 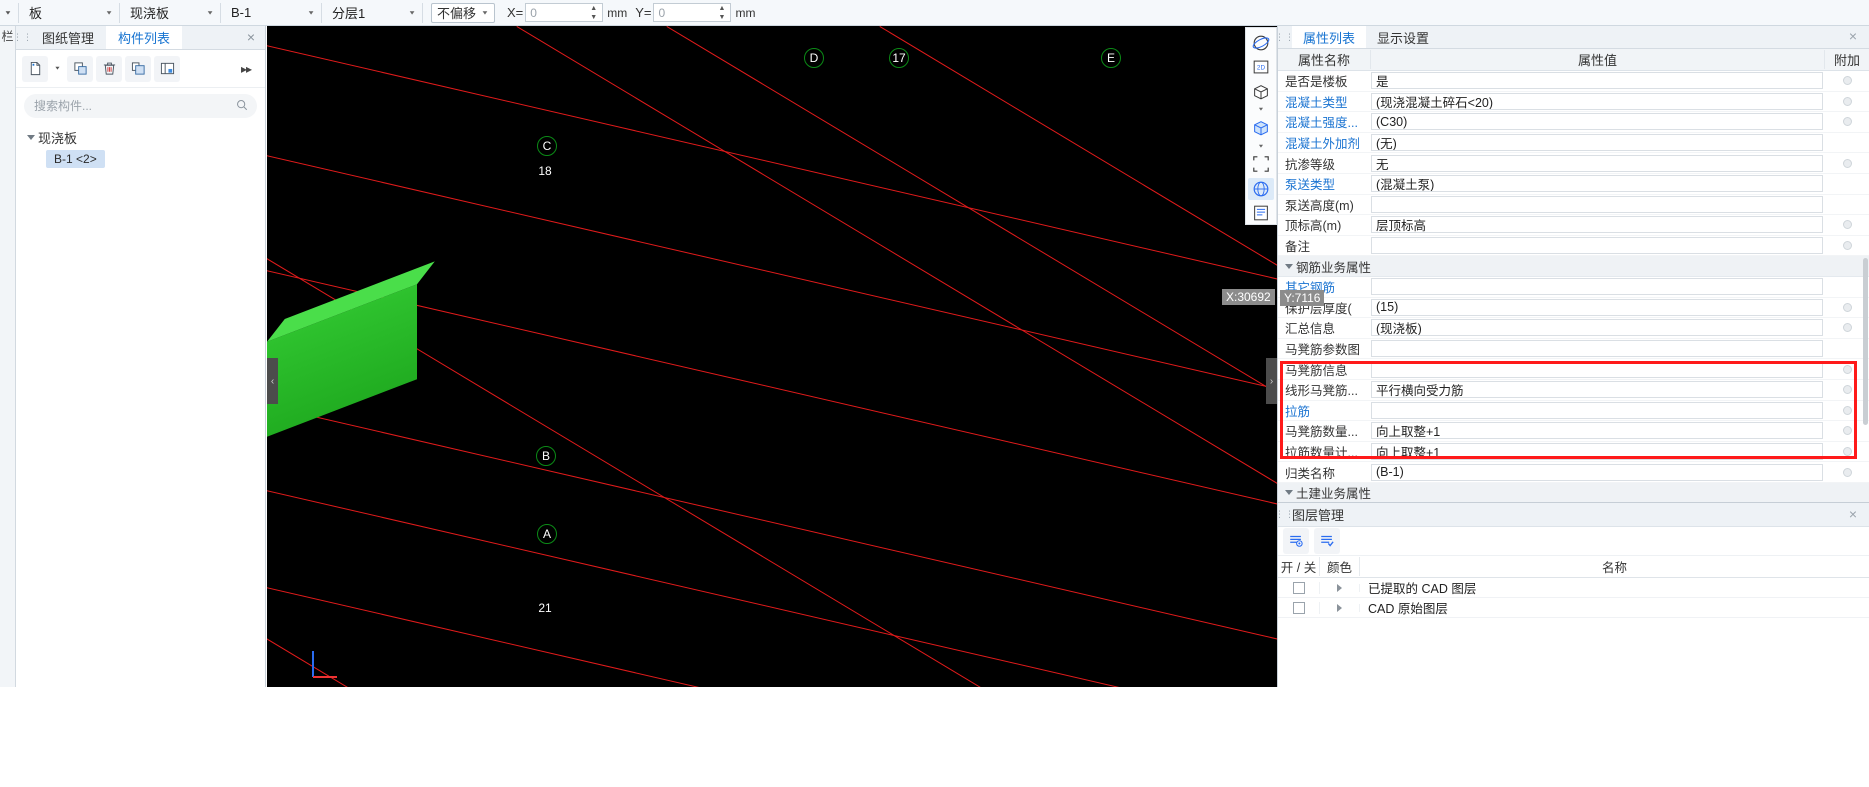 I want to click on orbit-icon, so click(x=1261, y=43).